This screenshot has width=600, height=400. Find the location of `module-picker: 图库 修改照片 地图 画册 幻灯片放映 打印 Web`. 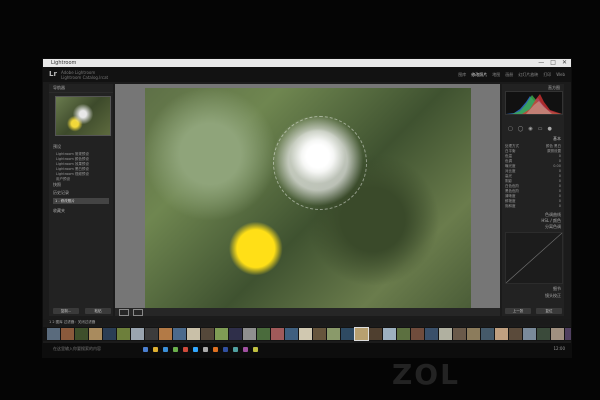

module-picker: 图库 修改照片 地图 画册 幻灯片放映 打印 Web is located at coordinates (511, 75).